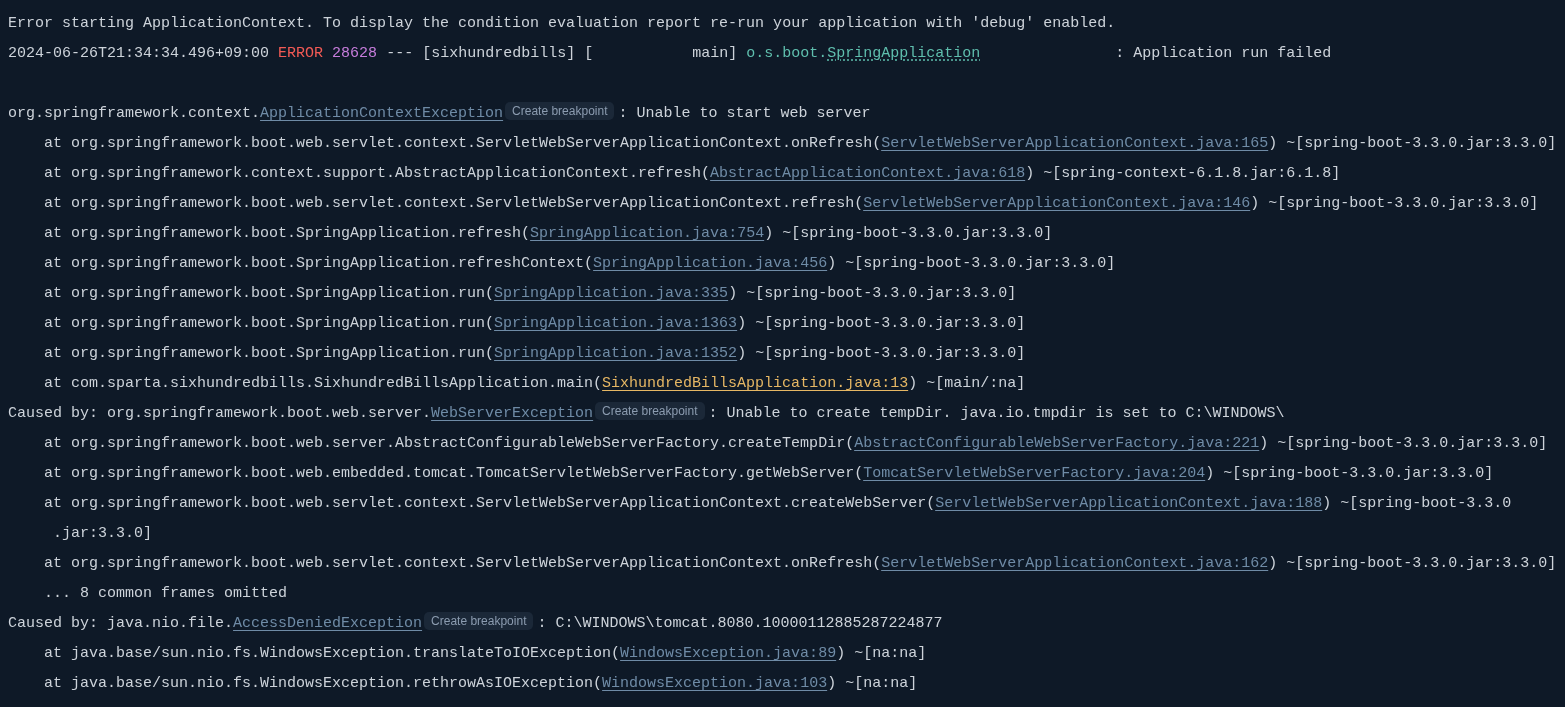 This screenshot has height=707, width=1565. What do you see at coordinates (287, 234) in the screenshot?
I see `stack-frame-text: at org.springframework.boot.SpringApplication.refresh(` at bounding box center [287, 234].